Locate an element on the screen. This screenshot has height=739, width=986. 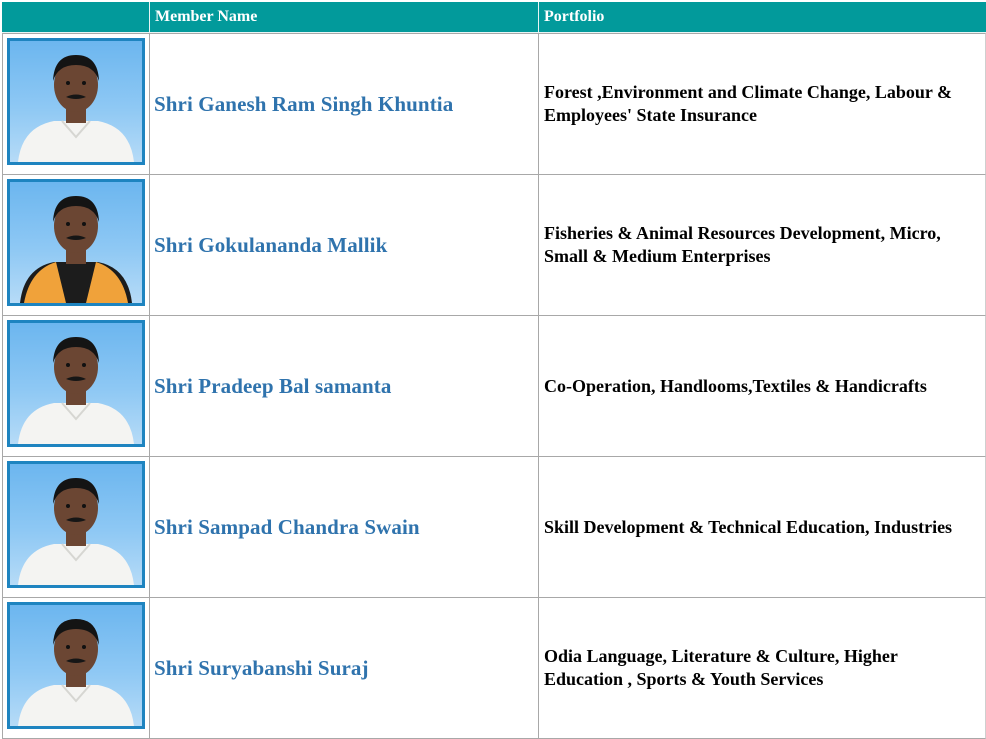
member-name-link: Shri Suryabanshi Suraj is located at coordinates (261, 668).